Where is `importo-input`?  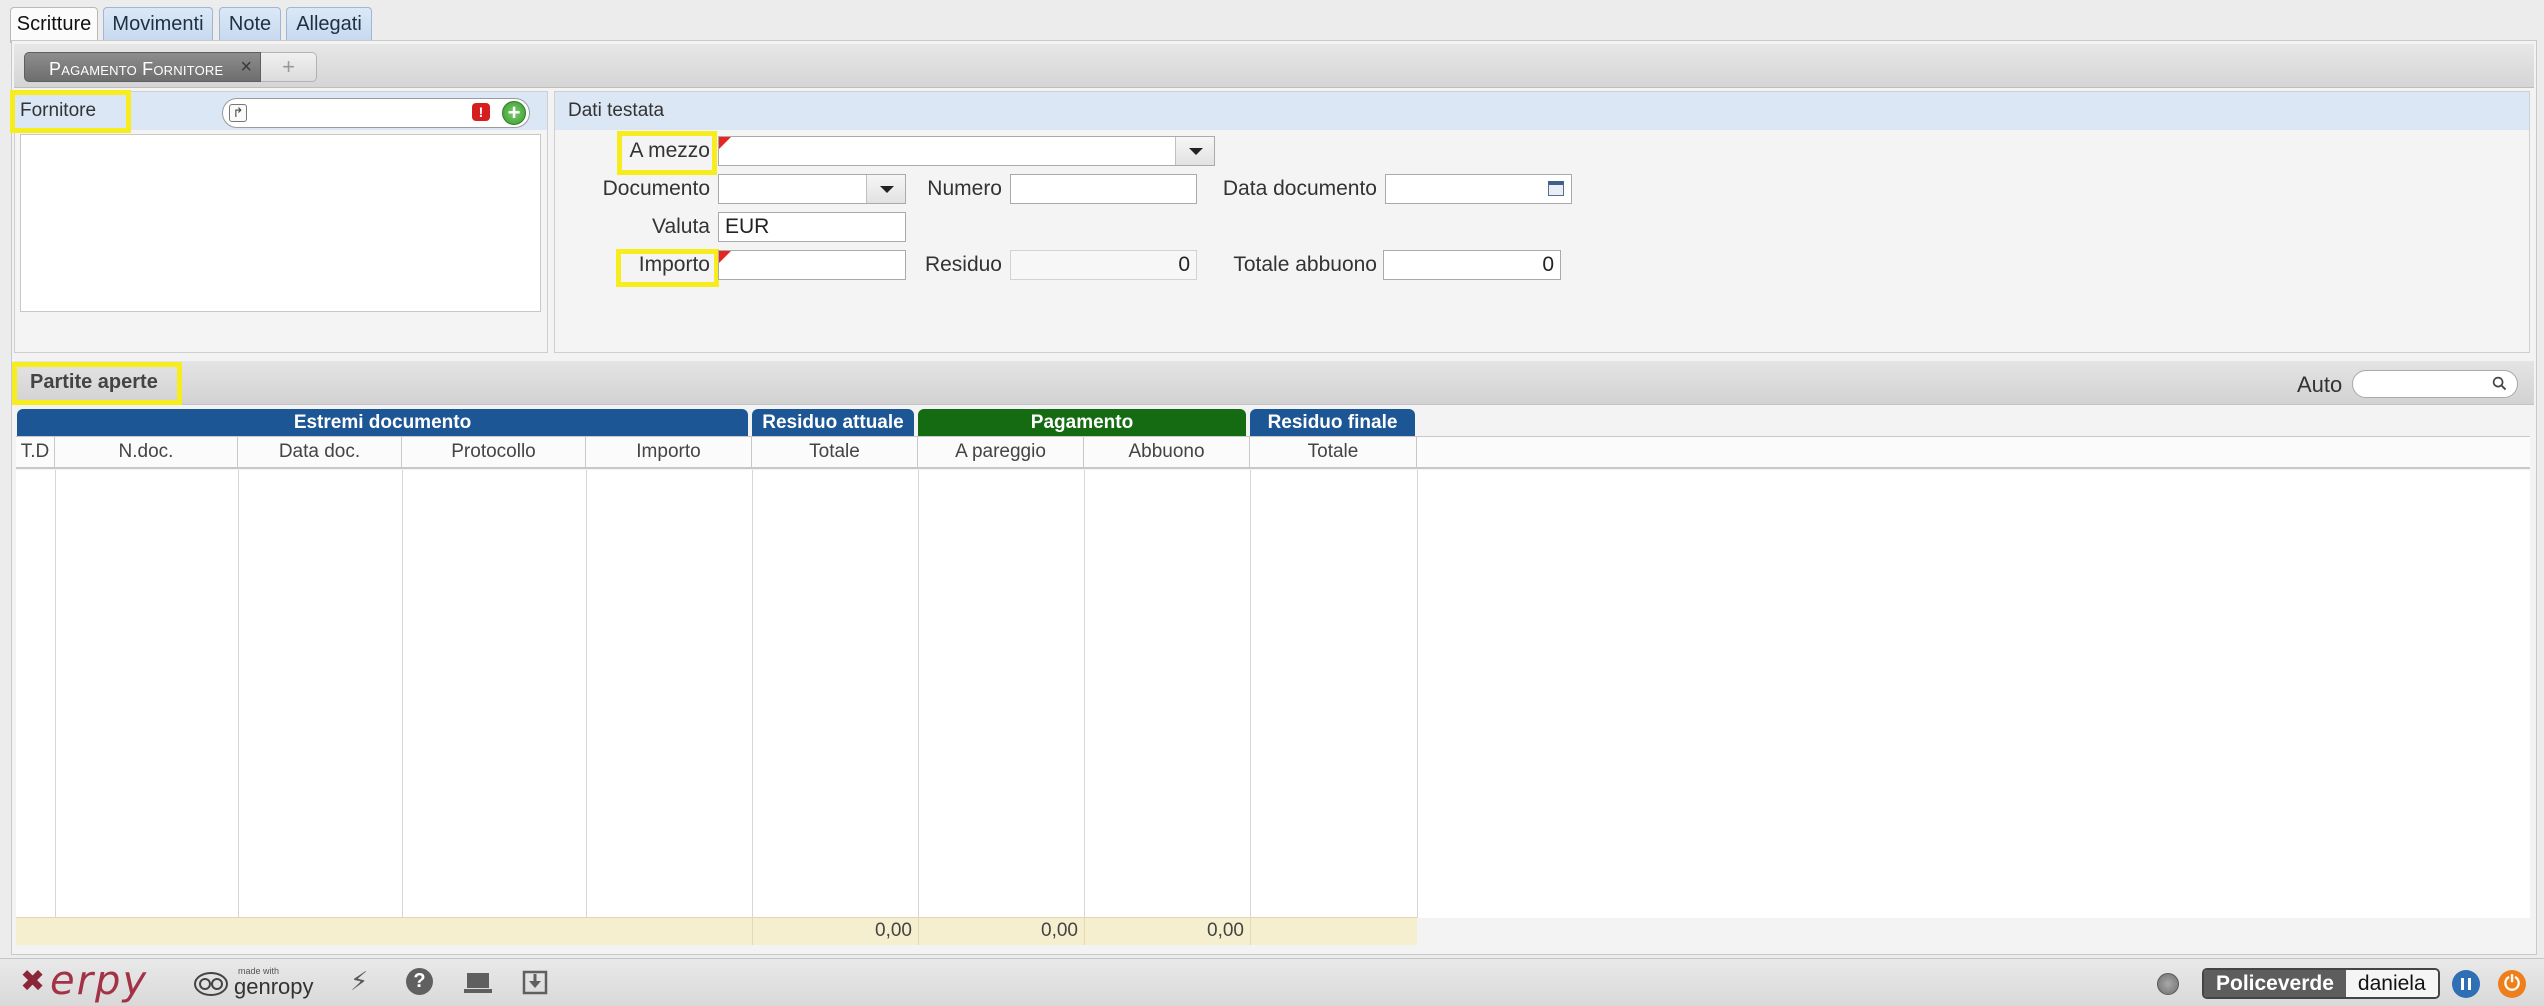
importo-input is located at coordinates (812, 265).